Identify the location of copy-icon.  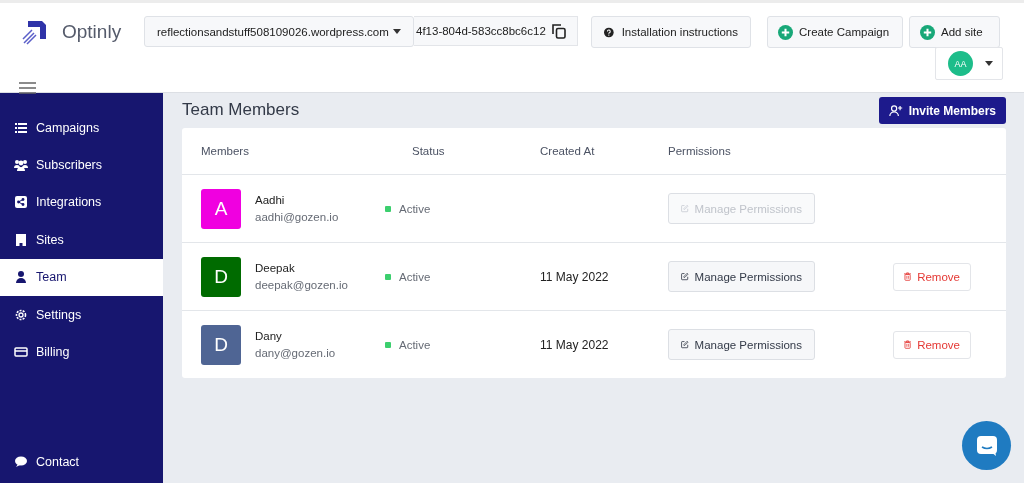
(558, 31).